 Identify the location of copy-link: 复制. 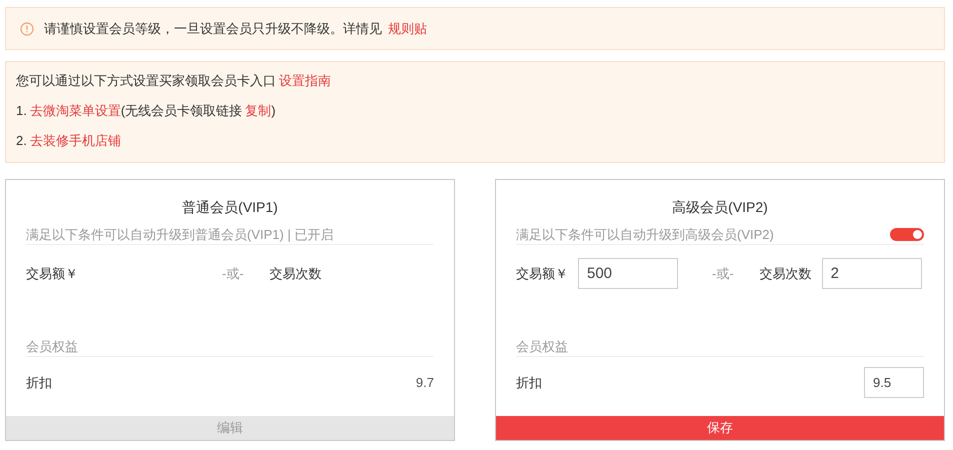
(258, 110).